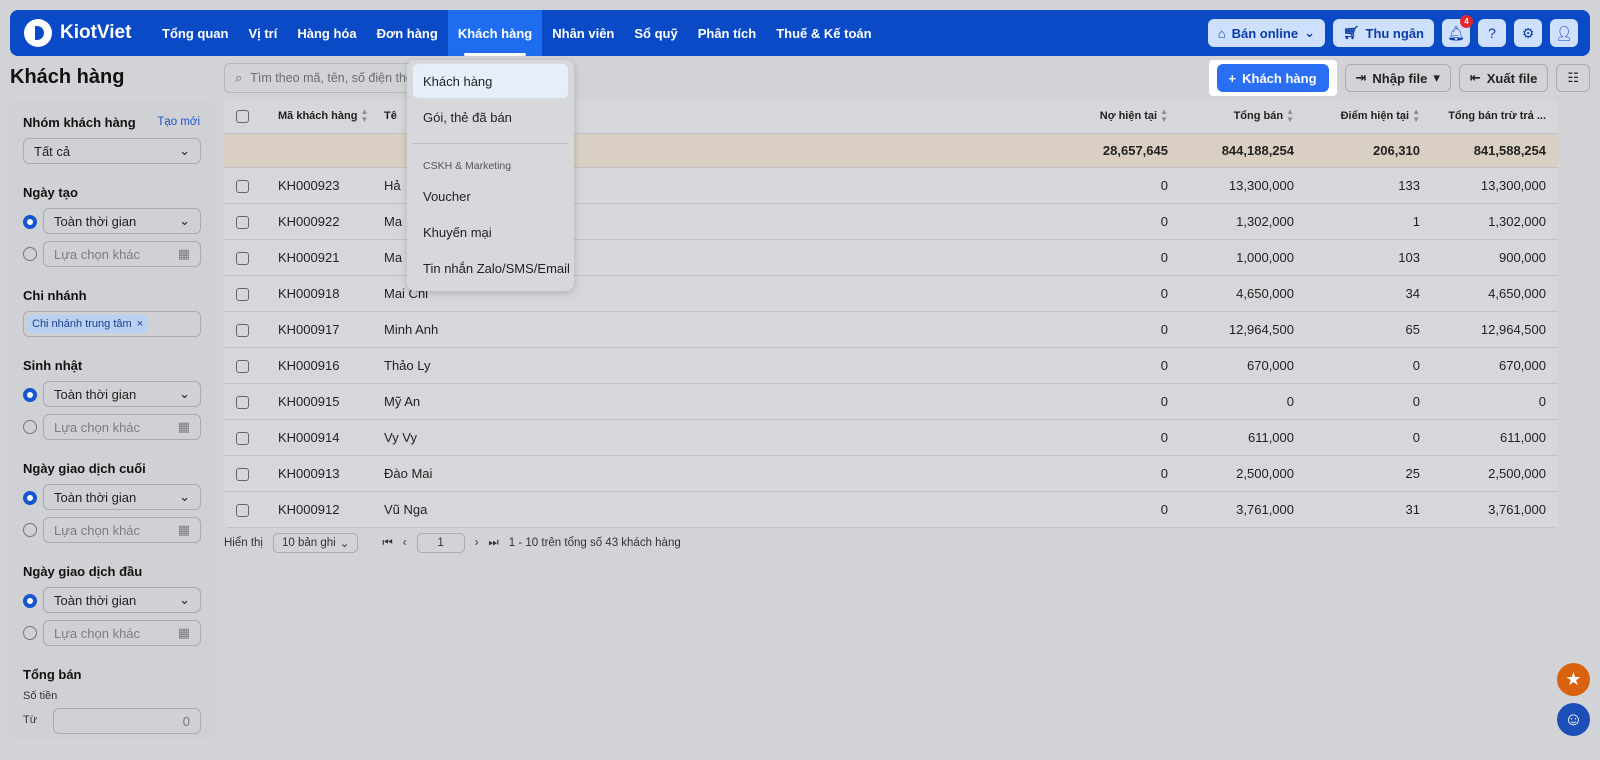  Describe the element at coordinates (457, 232) in the screenshot. I see `menu-item-promotion: Khuyến mại` at that location.